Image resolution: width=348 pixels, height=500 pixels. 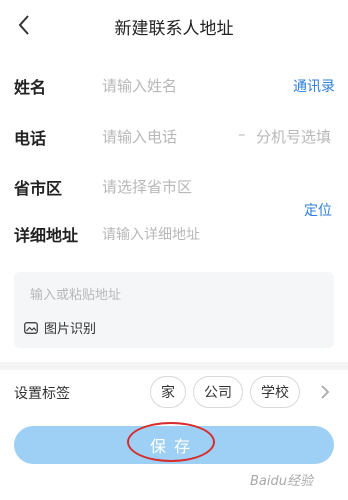 I want to click on phone-input: 请输入电话, so click(x=139, y=136).